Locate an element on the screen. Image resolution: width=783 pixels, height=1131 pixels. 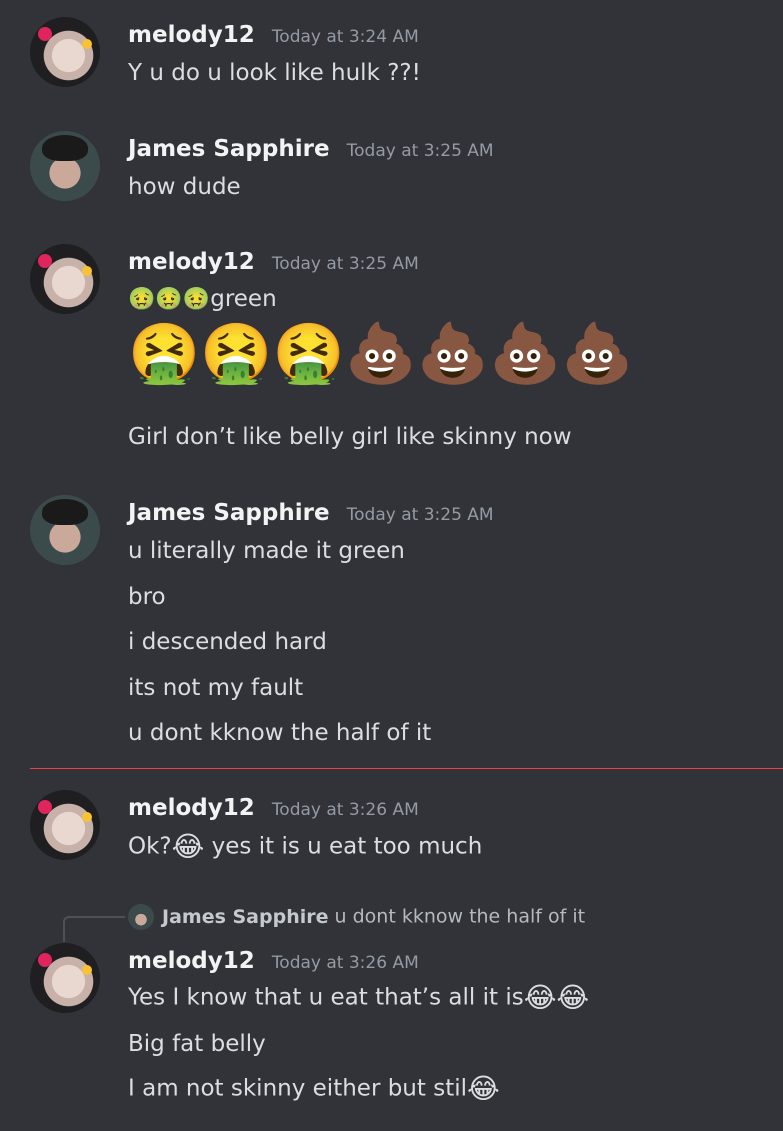
message-text: u dont kknow the half of it is located at coordinates (280, 733).